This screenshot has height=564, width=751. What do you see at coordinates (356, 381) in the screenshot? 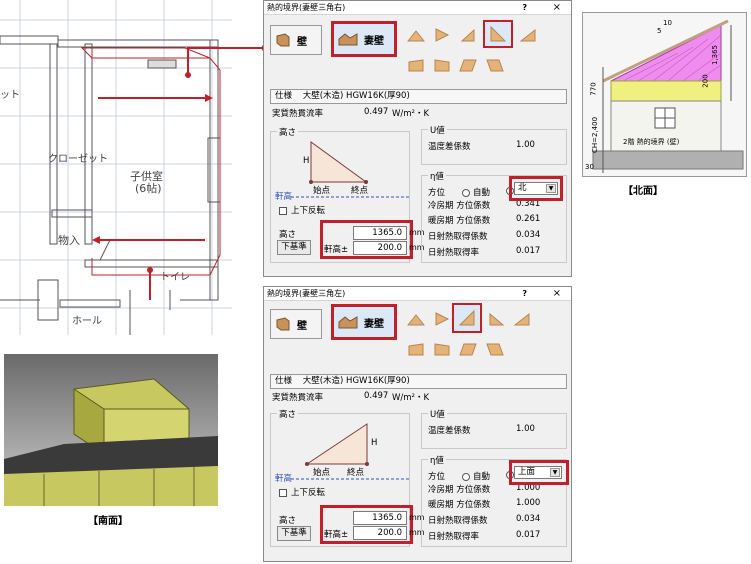
I see `spec-value: 大壁(木造) HGW16K(厚90)` at bounding box center [356, 381].